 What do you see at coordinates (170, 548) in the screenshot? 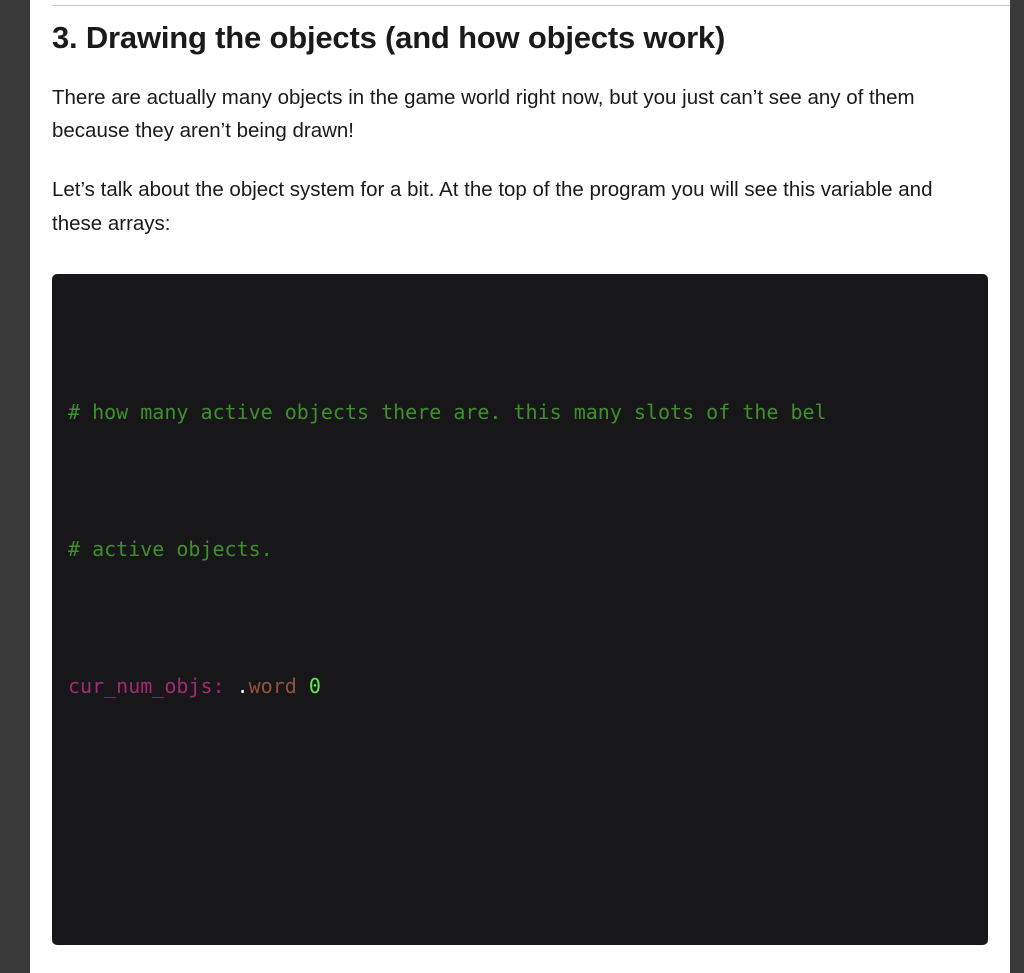
I see `code-comment: # active objects.` at bounding box center [170, 548].